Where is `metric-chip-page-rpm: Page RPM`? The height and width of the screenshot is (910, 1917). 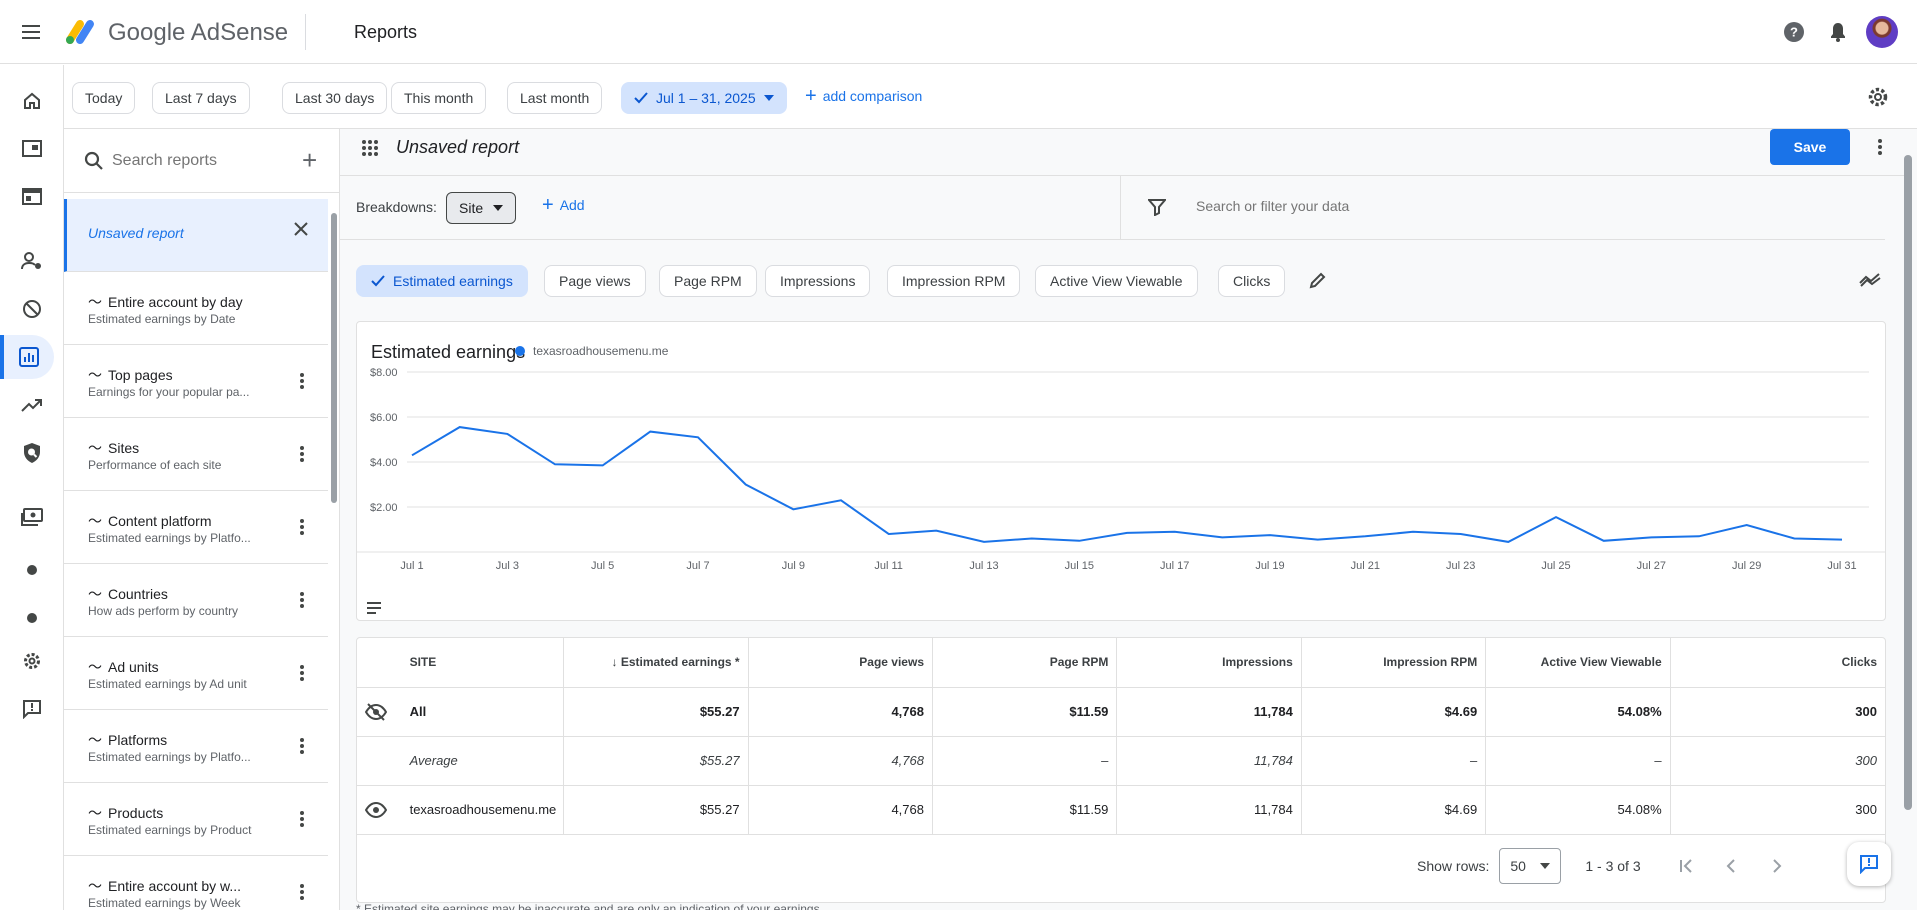 metric-chip-page-rpm: Page RPM is located at coordinates (708, 281).